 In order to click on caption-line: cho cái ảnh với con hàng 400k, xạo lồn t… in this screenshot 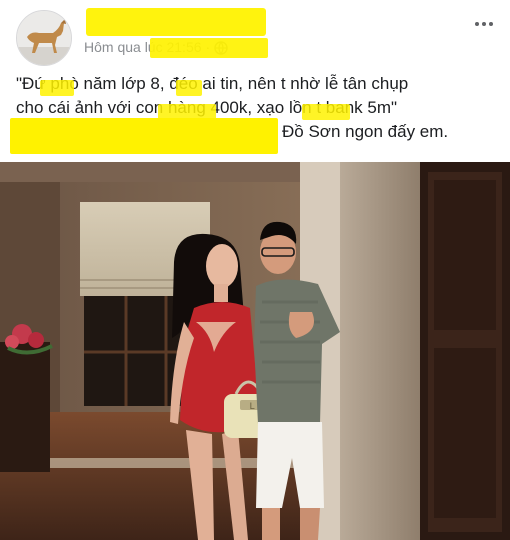, I will do `click(207, 107)`.